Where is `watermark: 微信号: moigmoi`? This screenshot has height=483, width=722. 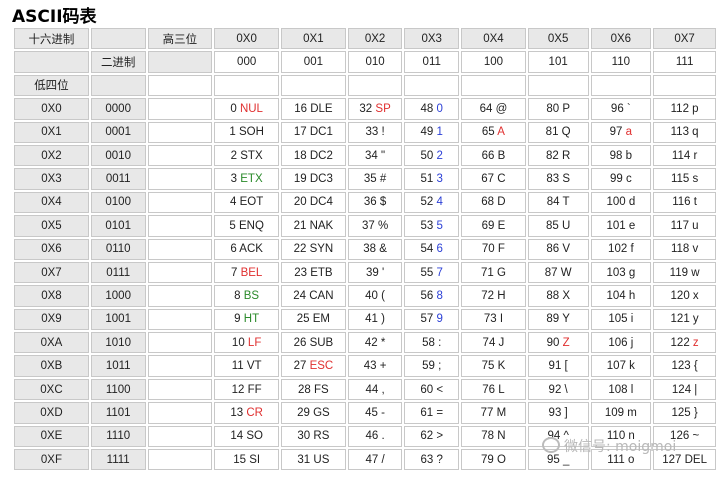
watermark: 微信号: moigmoi is located at coordinates (609, 446).